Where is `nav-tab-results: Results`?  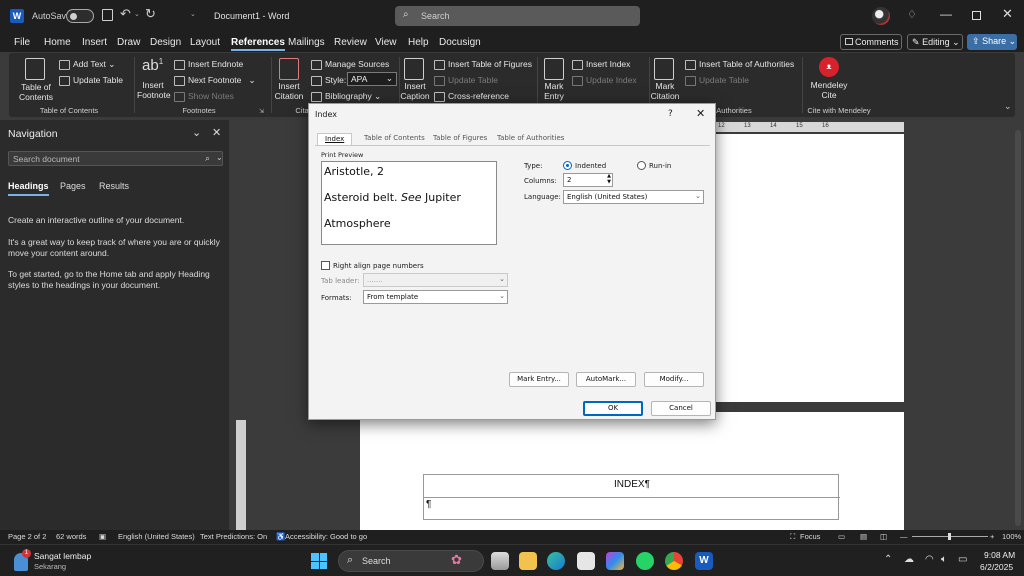
nav-tab-results: Results is located at coordinates (114, 186).